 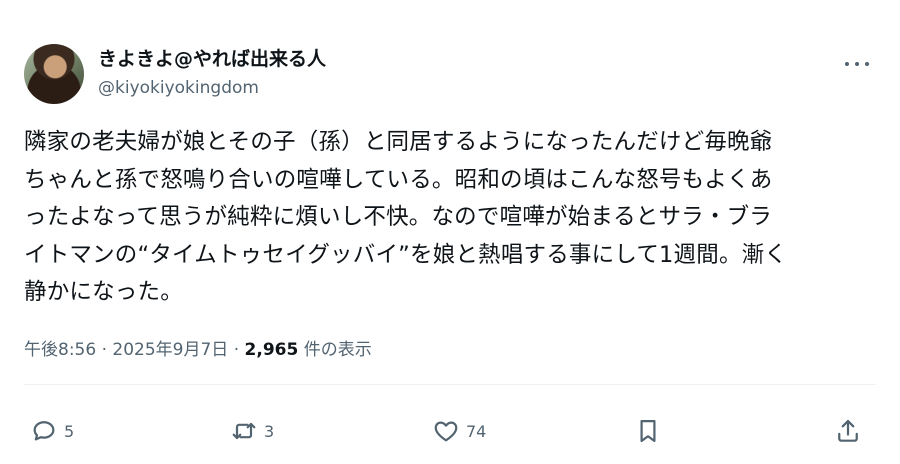 I want to click on more-options-button, so click(x=857, y=64).